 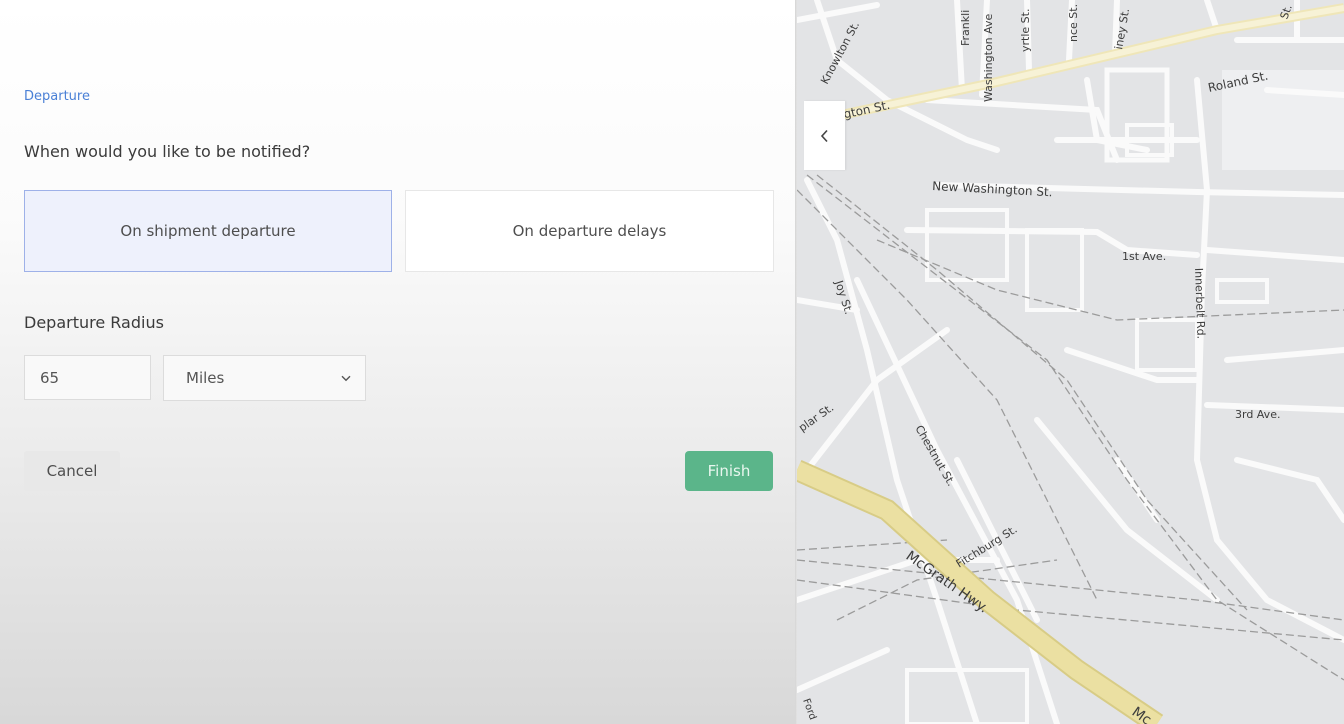 I want to click on option-on-shipment-departure: On shipment departure, so click(x=208, y=231).